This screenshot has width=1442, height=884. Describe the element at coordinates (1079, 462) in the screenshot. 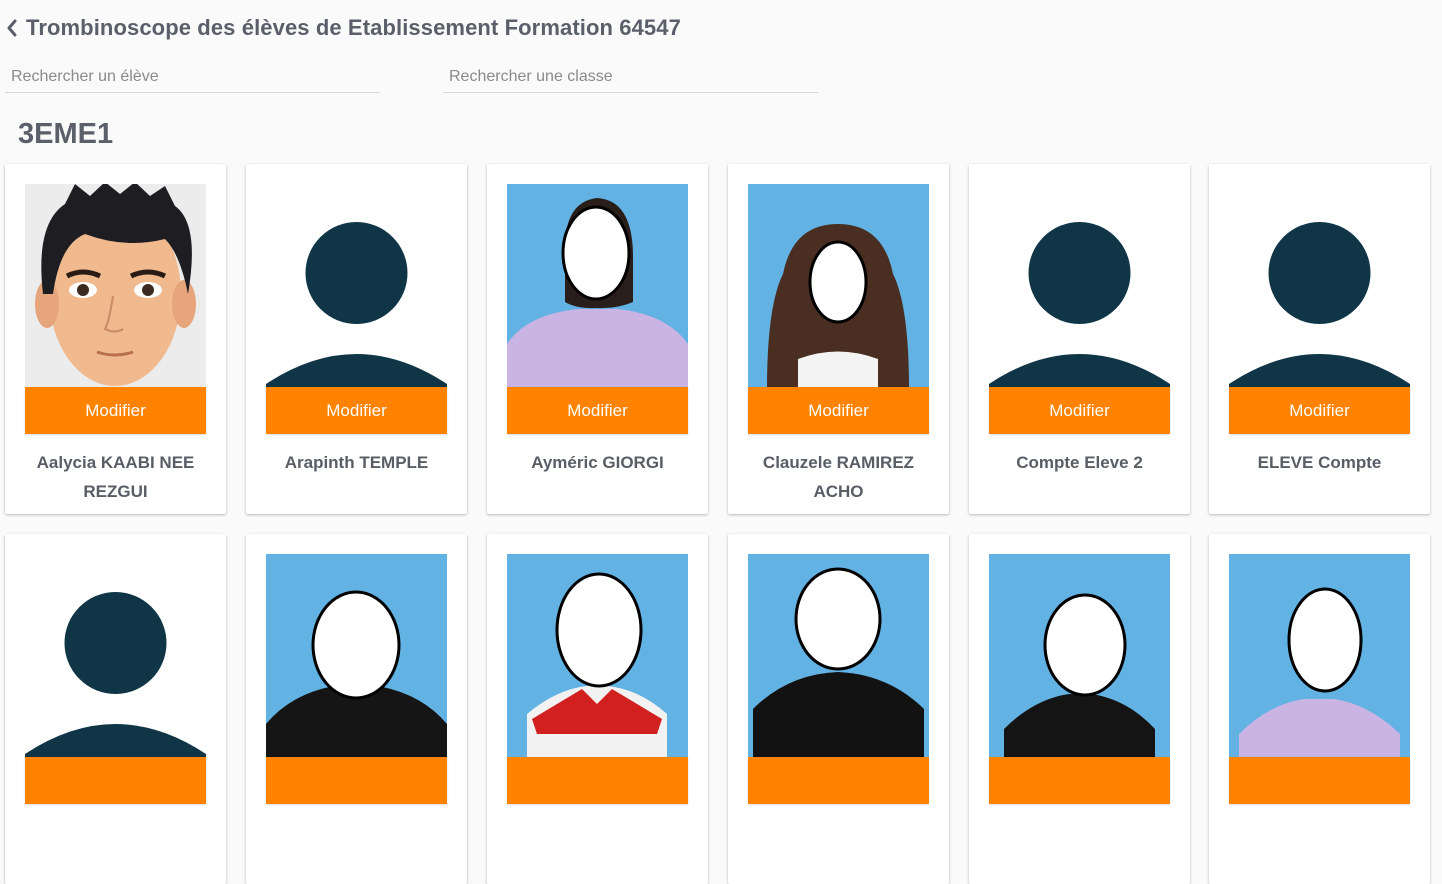

I see `student-name: Compte Eleve 2` at that location.